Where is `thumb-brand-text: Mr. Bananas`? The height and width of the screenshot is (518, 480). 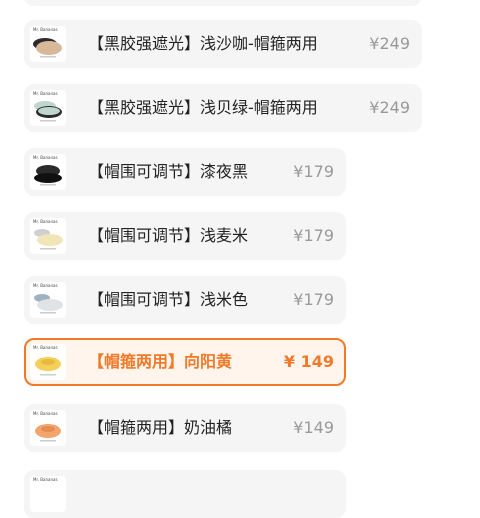
thumb-brand-text: Mr. Bananas is located at coordinates (45, 479).